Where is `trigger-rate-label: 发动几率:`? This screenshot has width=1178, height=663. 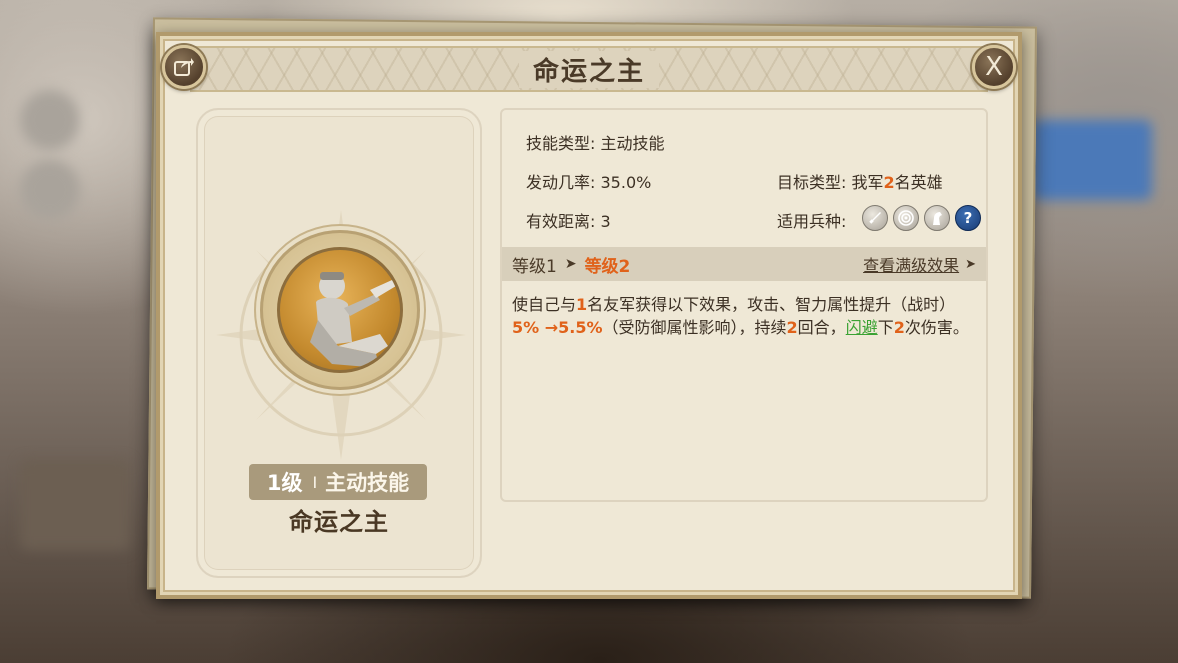
trigger-rate-label: 发动几率: is located at coordinates (561, 182).